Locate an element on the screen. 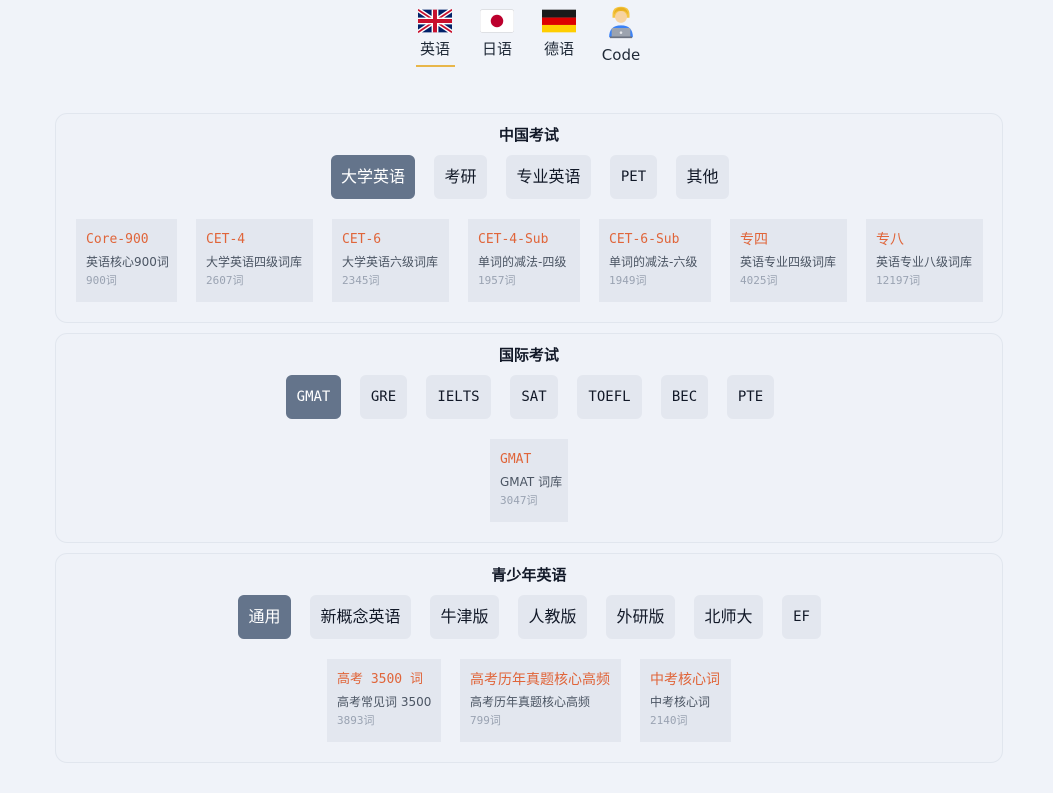 The width and height of the screenshot is (1053, 793). tab-oxford: 牛津版 is located at coordinates (464, 617).